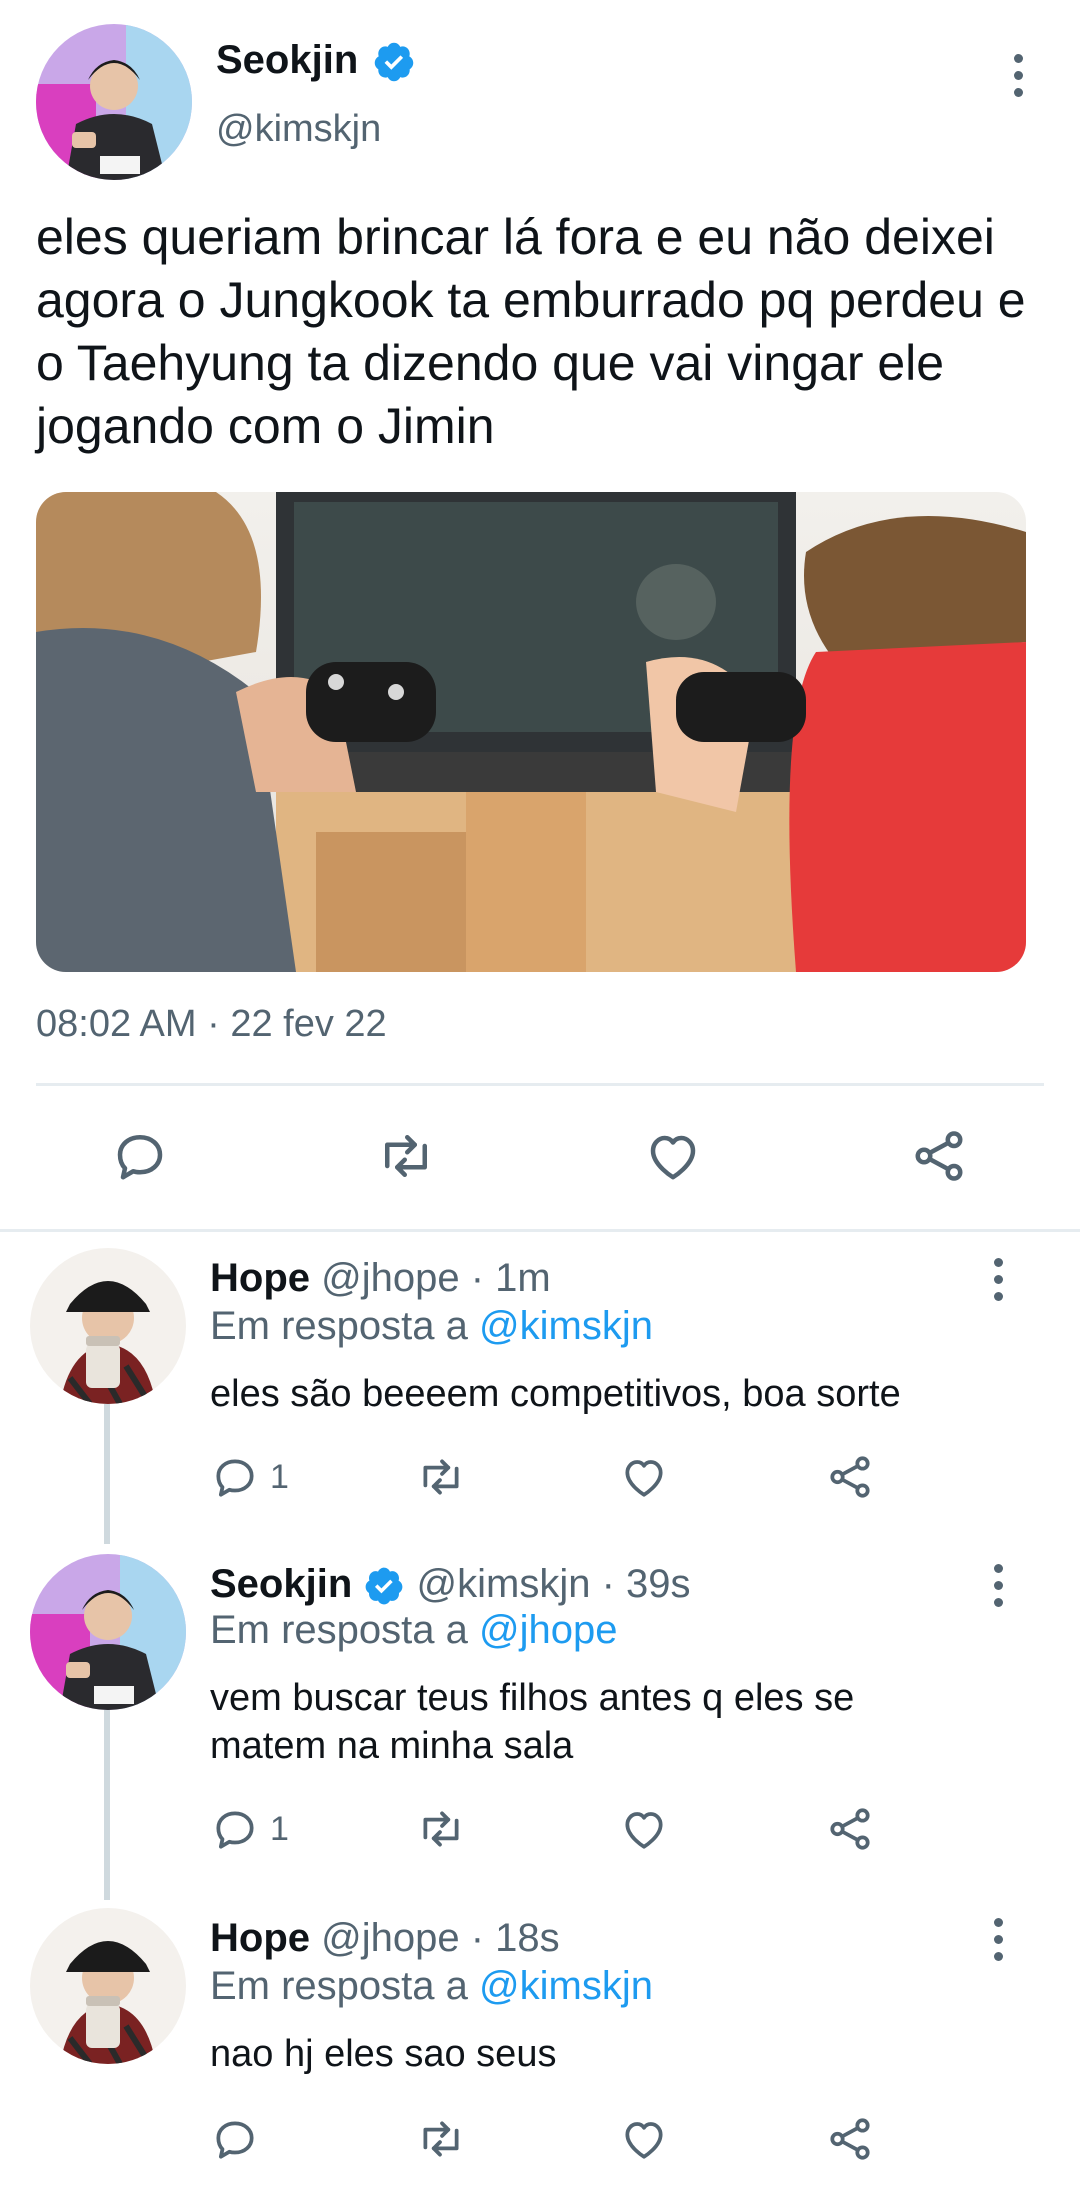 This screenshot has height=2192, width=1080. I want to click on reply-time: · 18s, so click(515, 1938).